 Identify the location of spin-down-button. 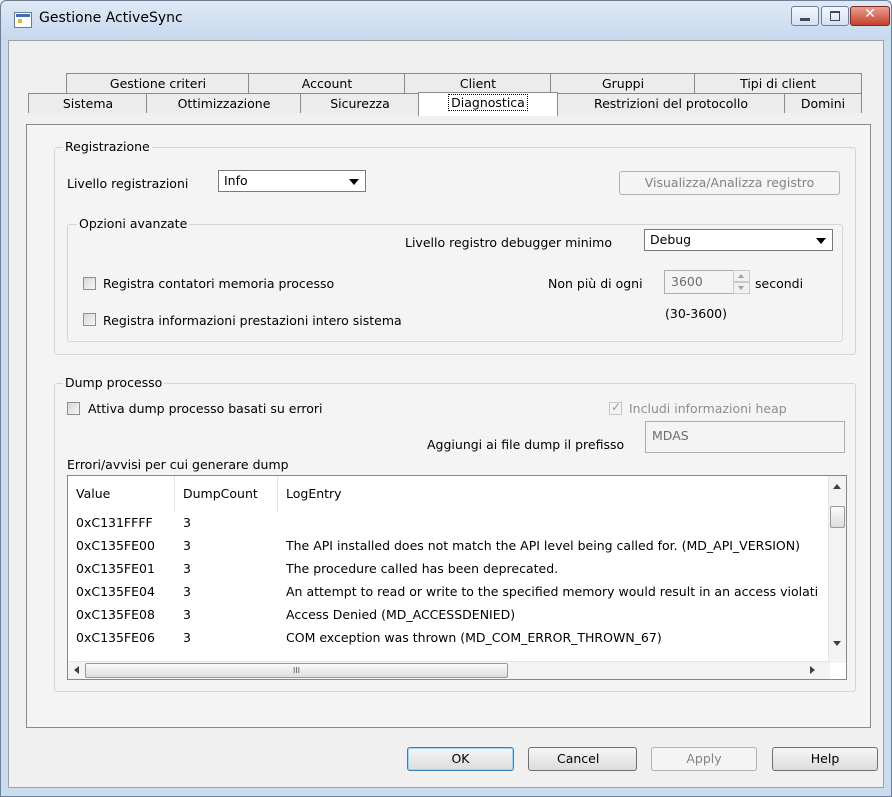
(741, 288).